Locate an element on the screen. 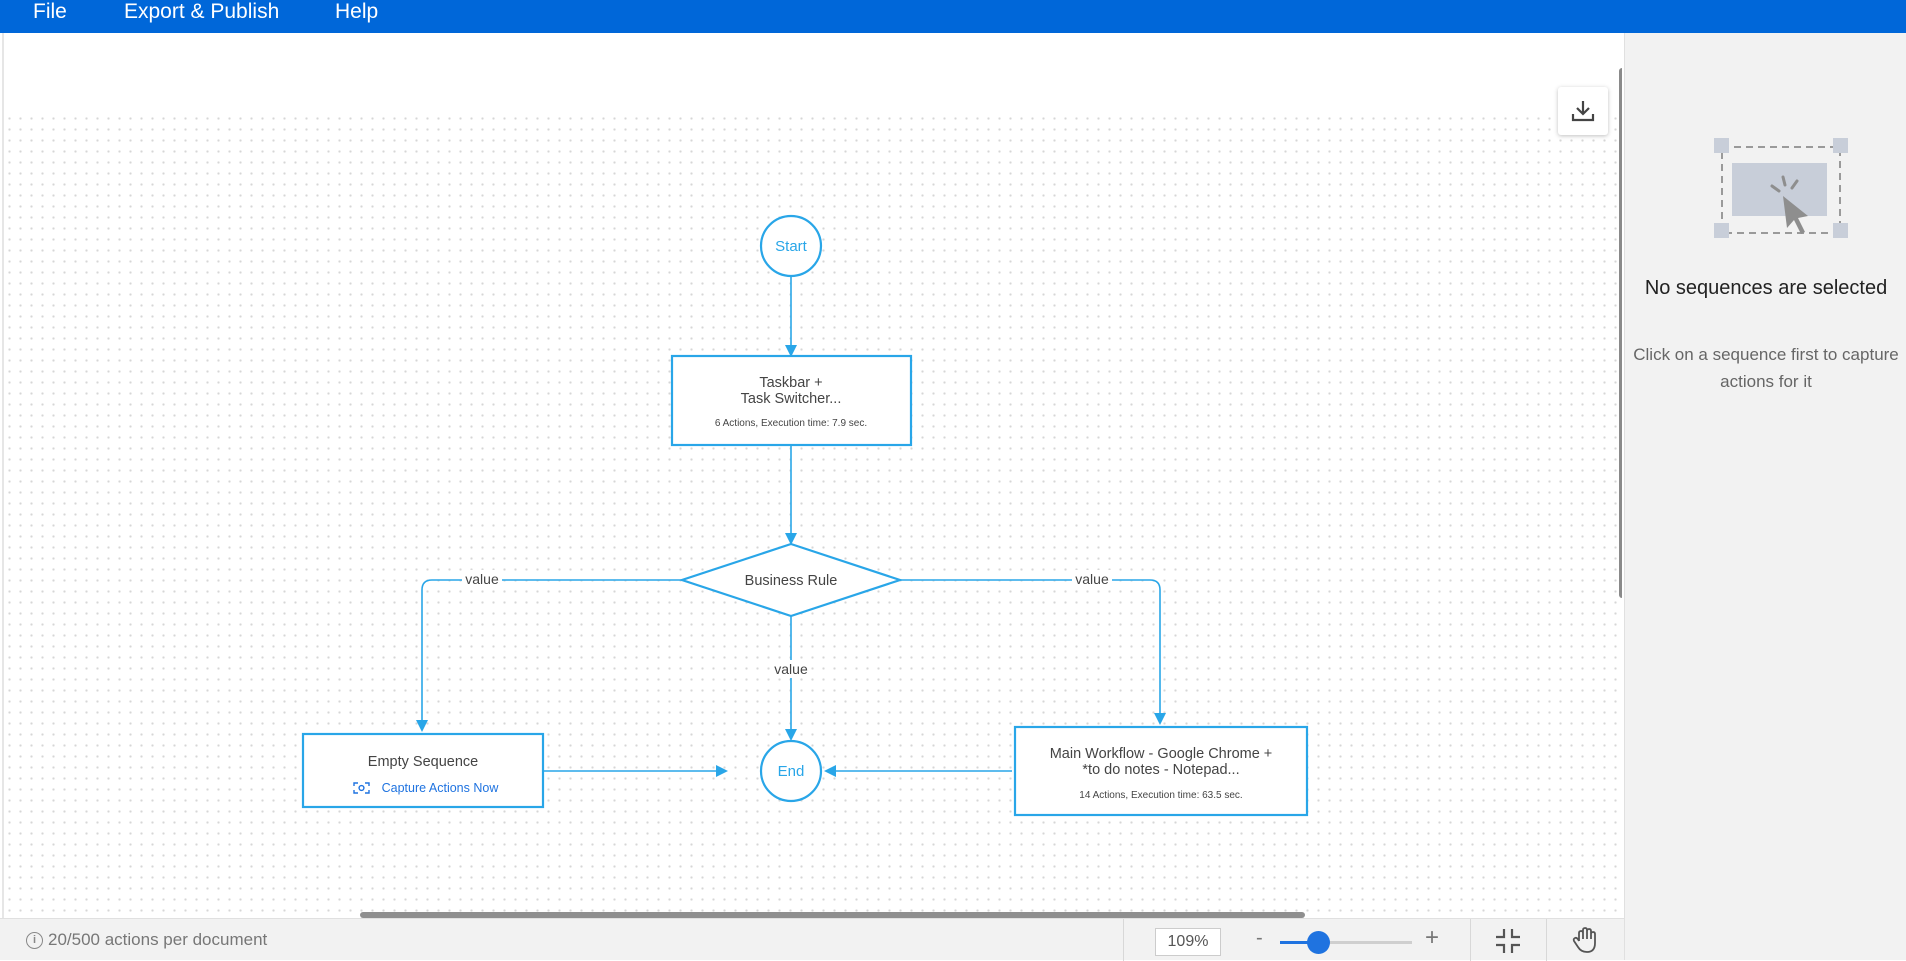 Image resolution: width=1906 pixels, height=961 pixels. edge-decision-to-empty is located at coordinates (550, 655).